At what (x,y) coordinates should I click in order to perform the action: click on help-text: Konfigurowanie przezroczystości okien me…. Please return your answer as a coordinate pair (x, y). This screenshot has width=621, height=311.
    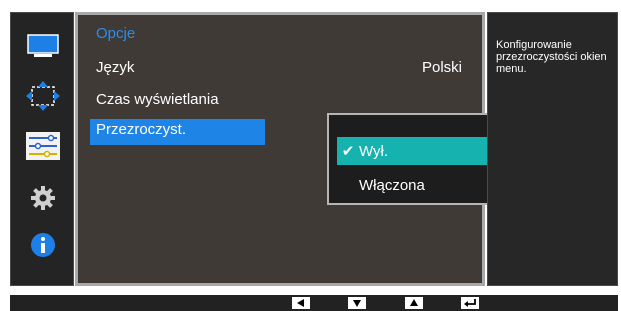
    Looking at the image, I should click on (551, 57).